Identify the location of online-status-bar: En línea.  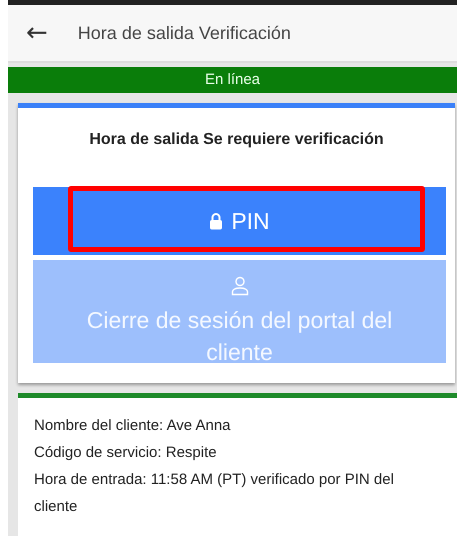
(232, 80).